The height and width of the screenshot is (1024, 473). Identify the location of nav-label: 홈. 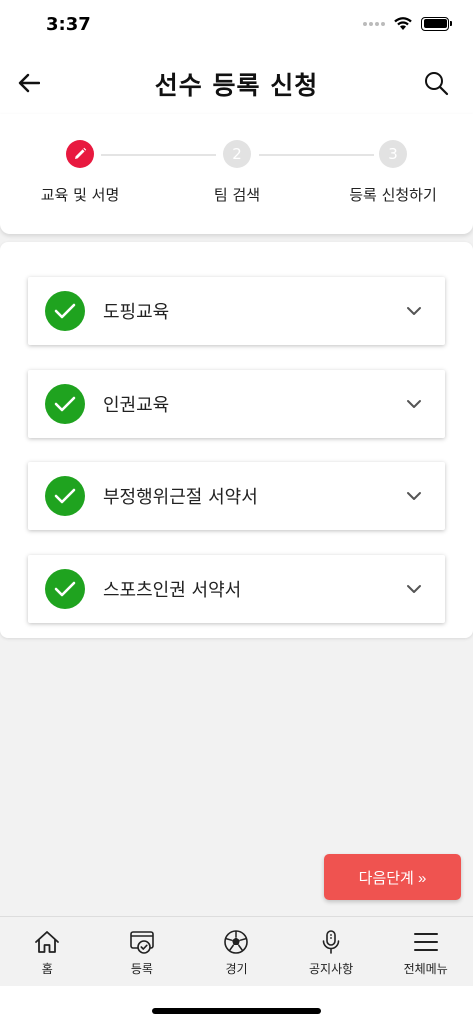
(47, 969).